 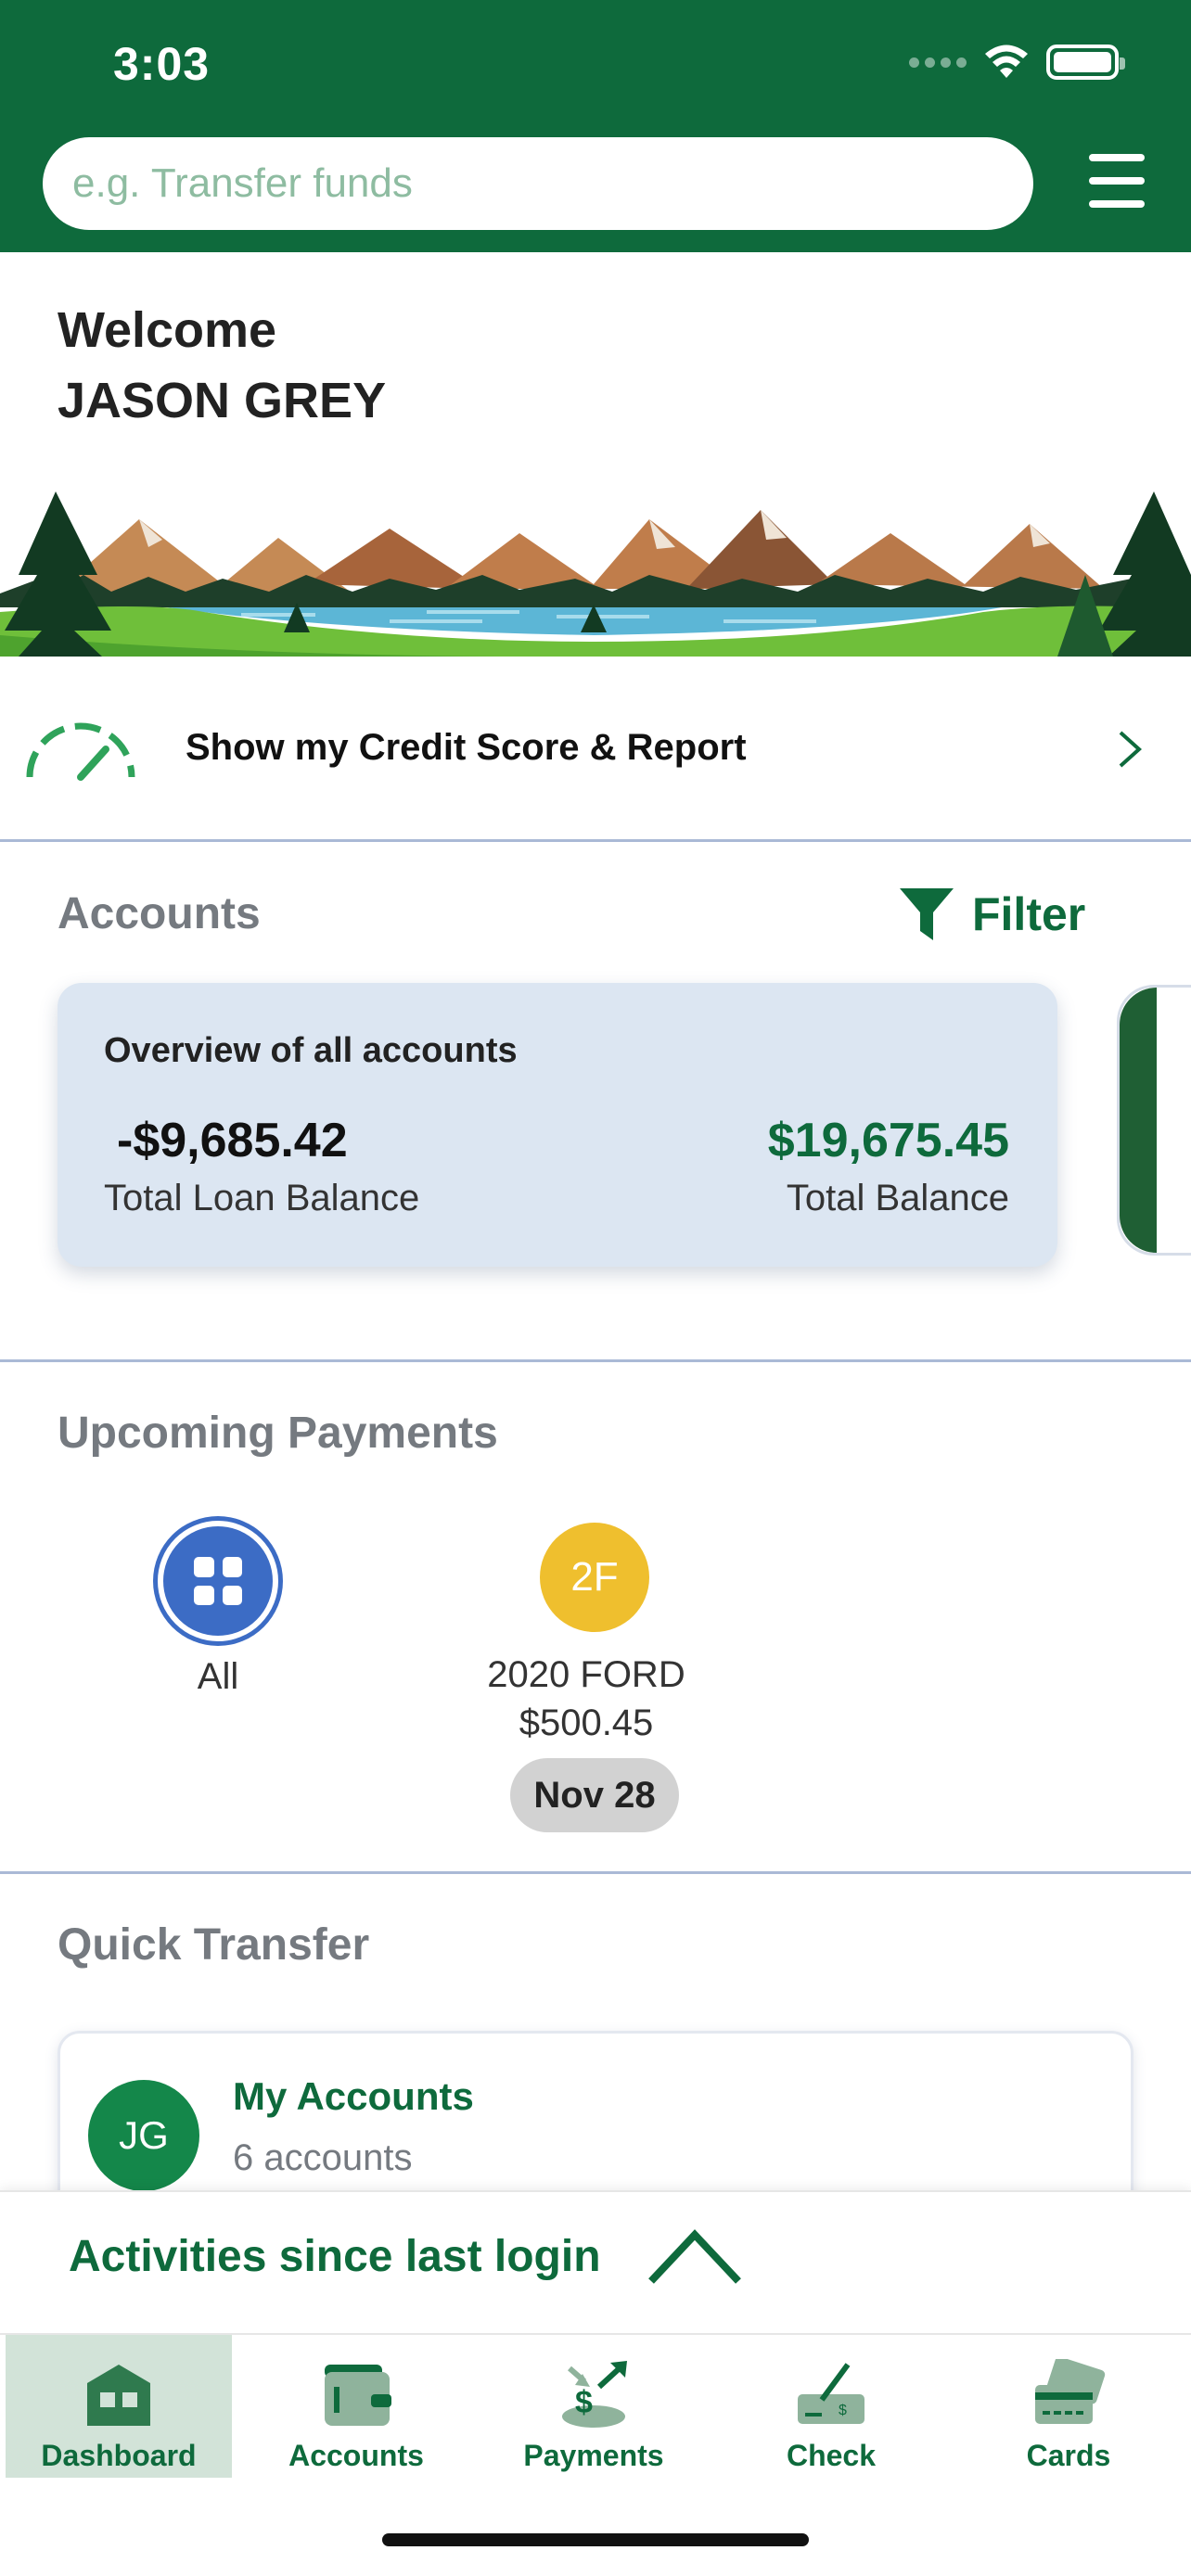 I want to click on welcome-message: Welcome JASON GREY, so click(x=222, y=365).